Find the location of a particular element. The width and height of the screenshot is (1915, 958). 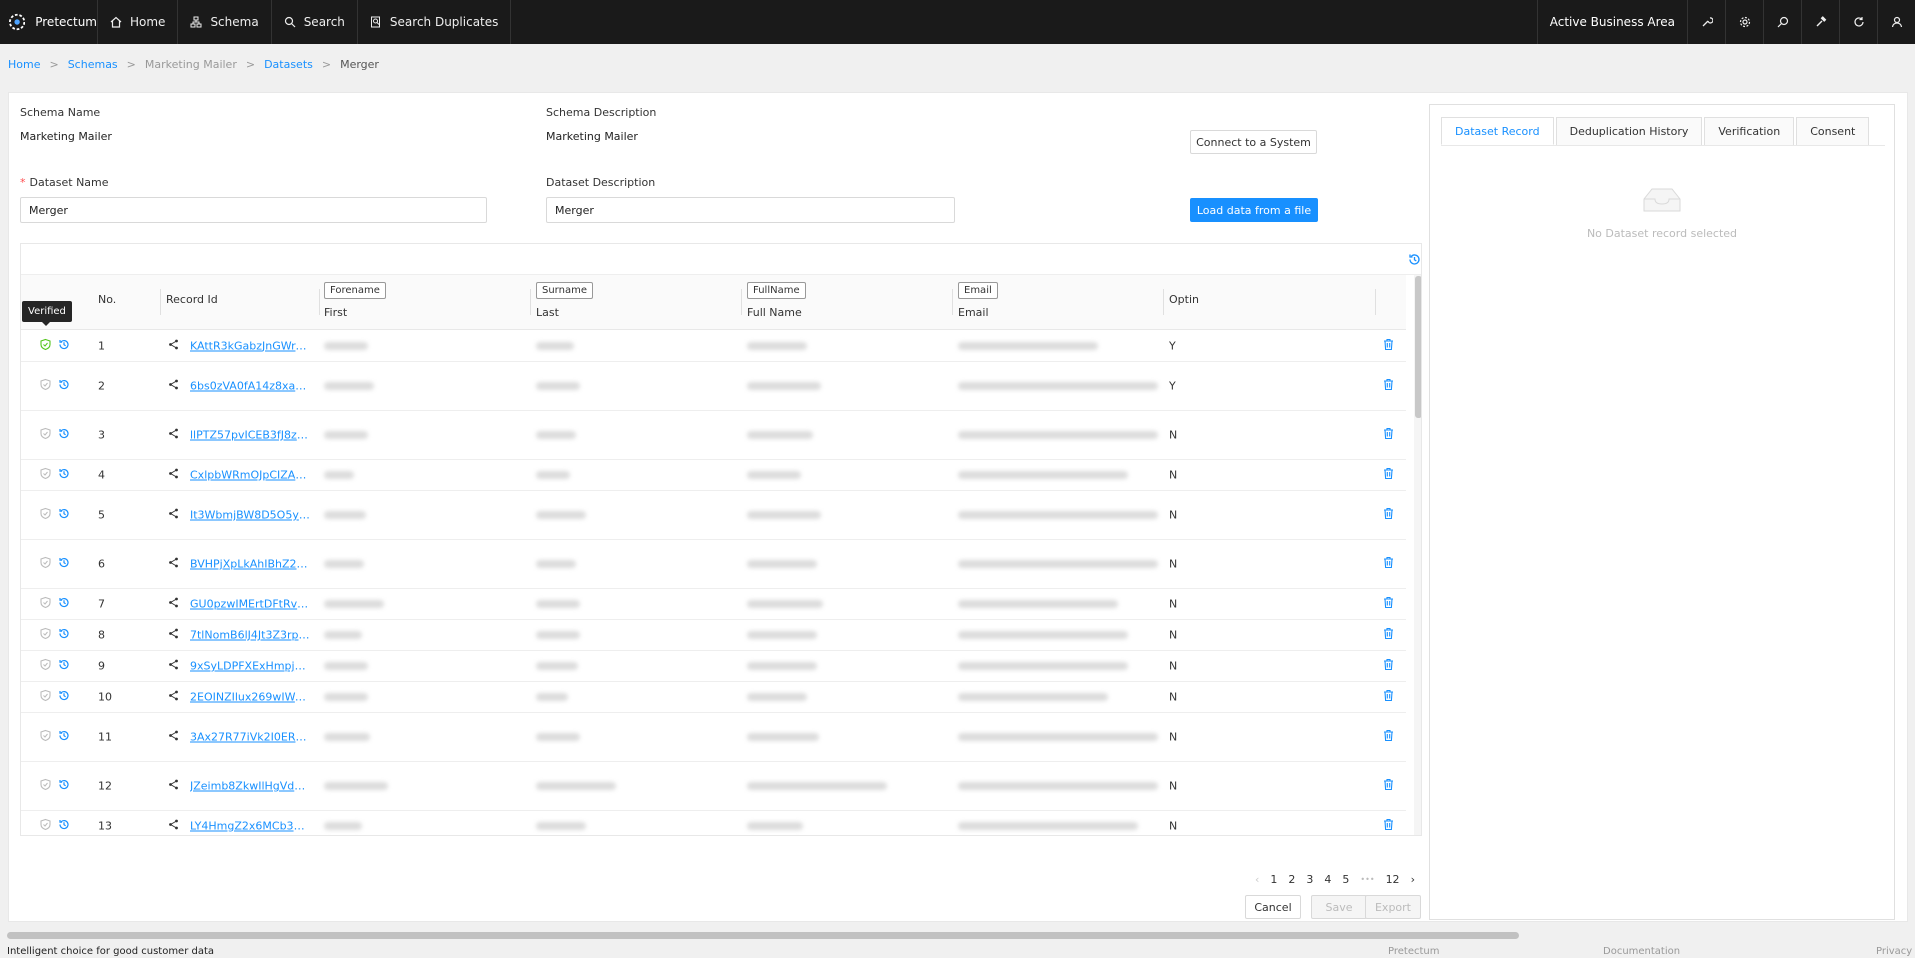

table-row: 5 It3WbmjBW8D5O5y98... N is located at coordinates (713, 515).